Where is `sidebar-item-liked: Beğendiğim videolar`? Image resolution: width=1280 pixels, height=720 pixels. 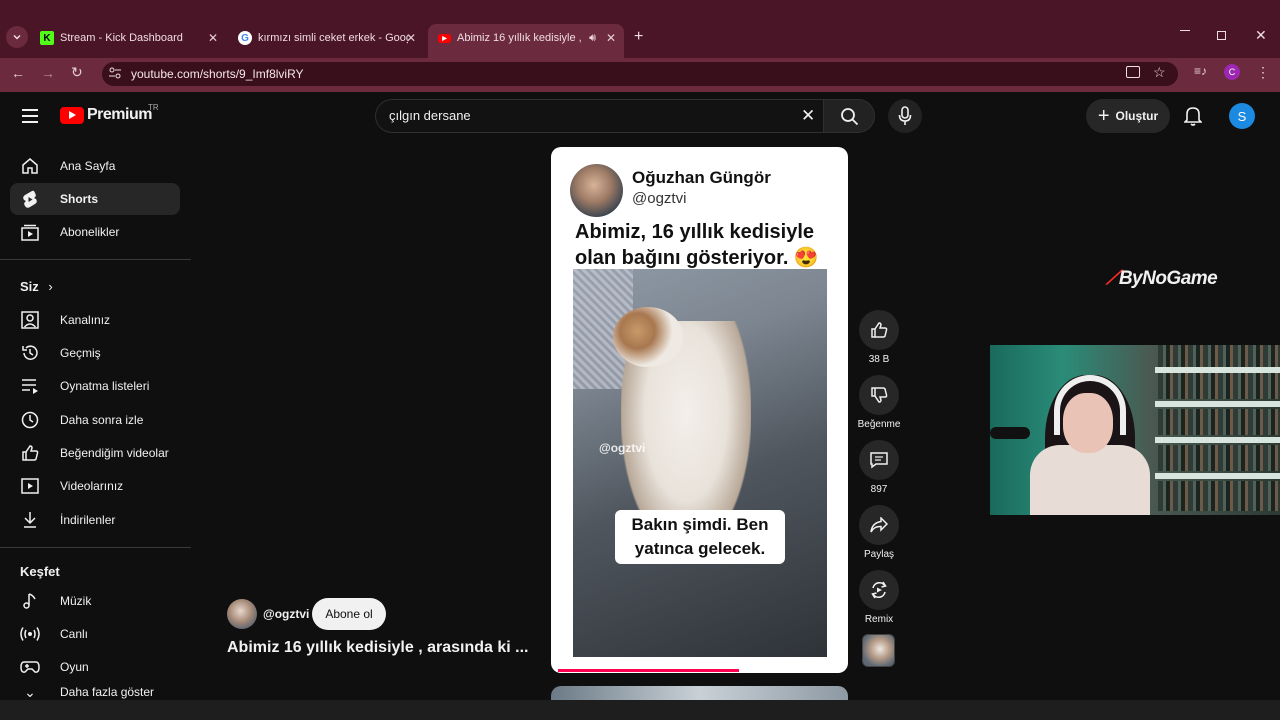
sidebar-item-liked: Beğendiğim videolar is located at coordinates (95, 453).